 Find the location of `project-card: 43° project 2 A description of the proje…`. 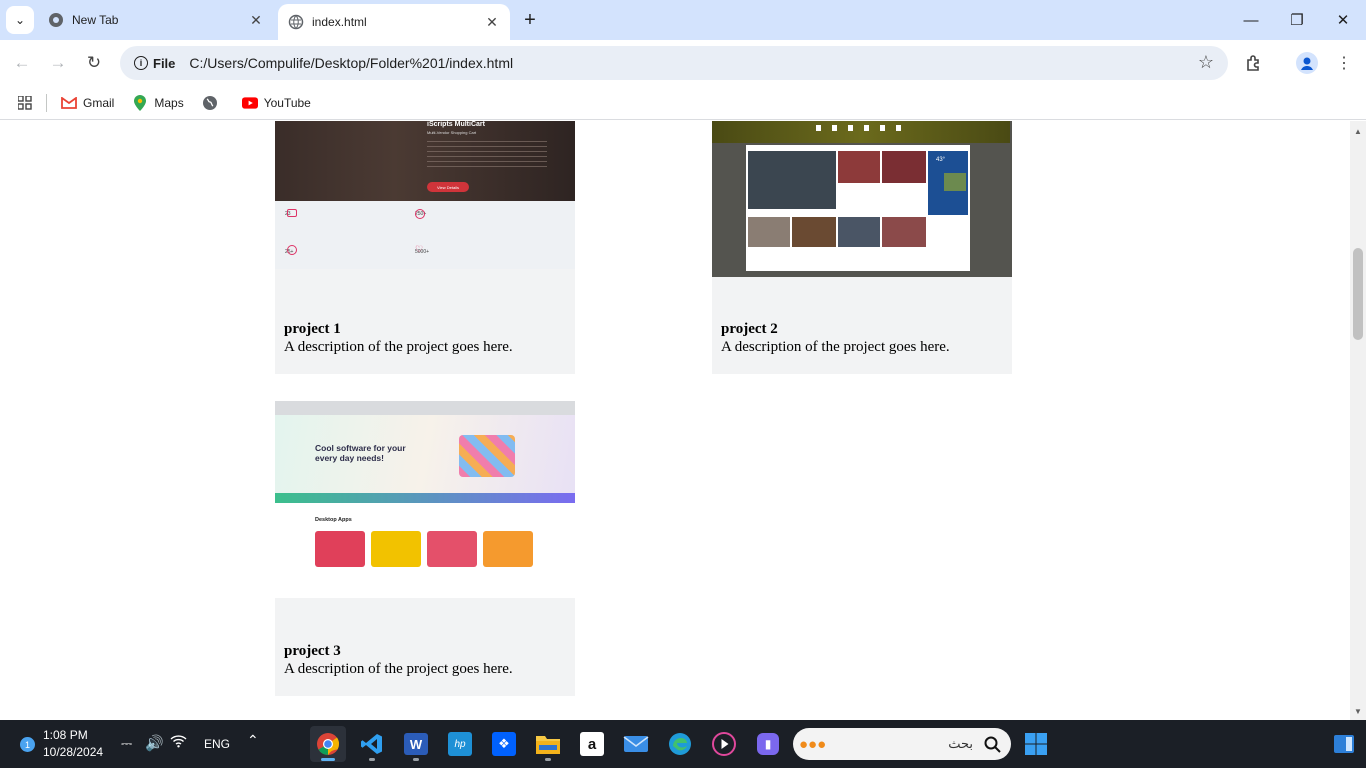

project-card: 43° project 2 A description of the proje… is located at coordinates (862, 247).